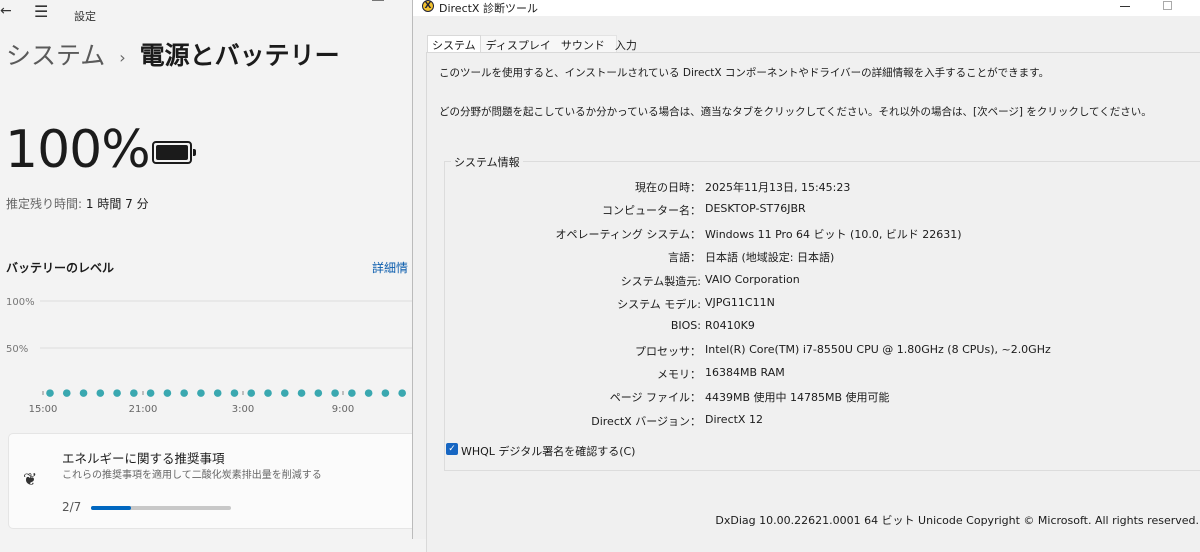 This screenshot has width=1200, height=552. I want to click on info-label: コンピューター名：, so click(651, 210).